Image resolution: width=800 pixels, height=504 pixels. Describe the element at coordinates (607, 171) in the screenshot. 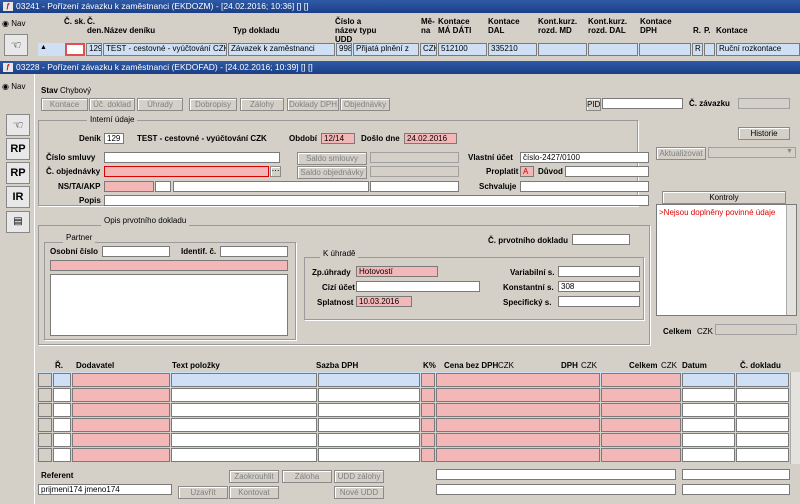

I see `duvod-field` at that location.